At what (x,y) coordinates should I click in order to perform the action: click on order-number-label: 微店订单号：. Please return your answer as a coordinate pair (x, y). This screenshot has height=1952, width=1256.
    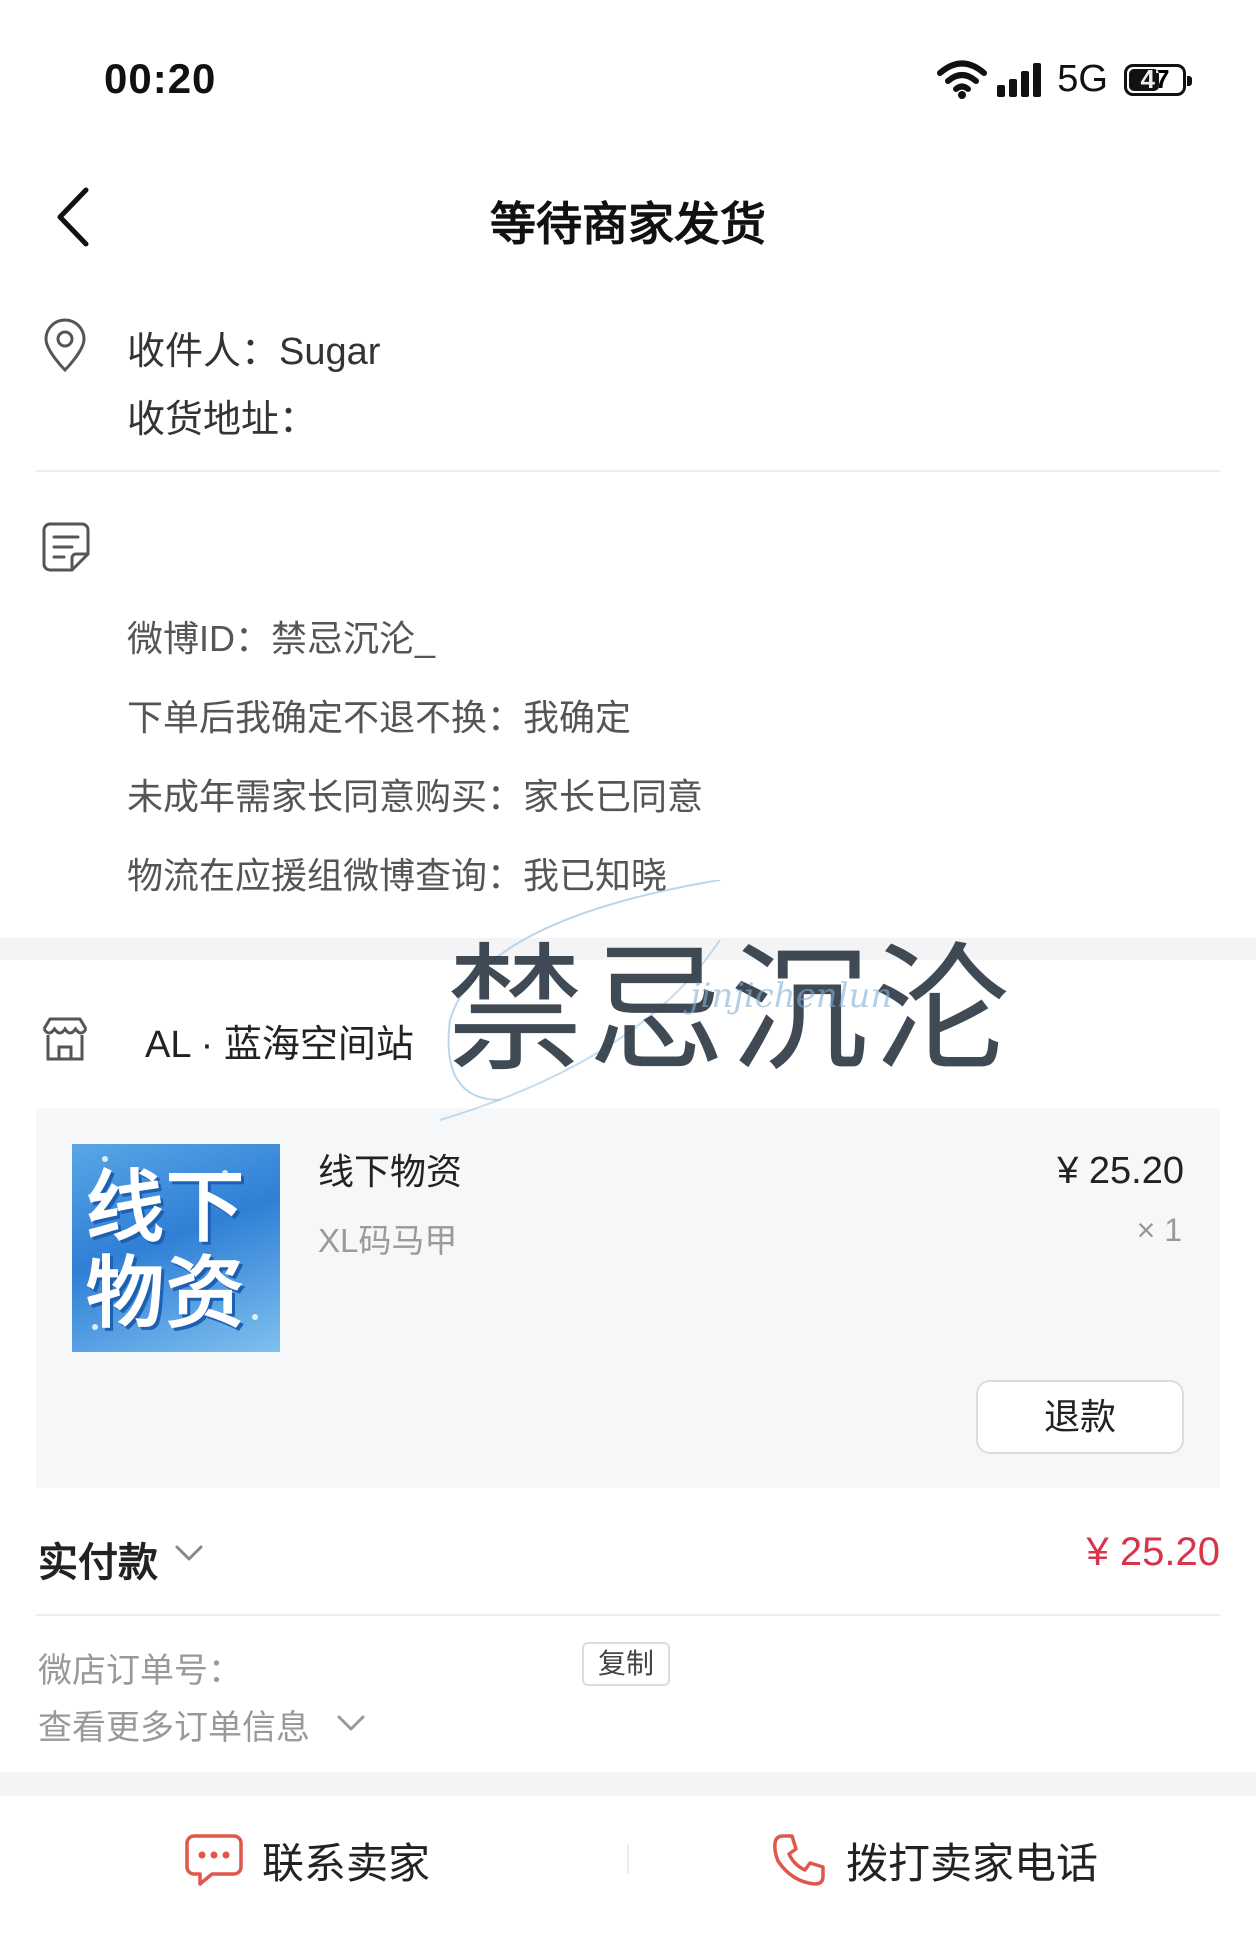
    Looking at the image, I should click on (140, 1671).